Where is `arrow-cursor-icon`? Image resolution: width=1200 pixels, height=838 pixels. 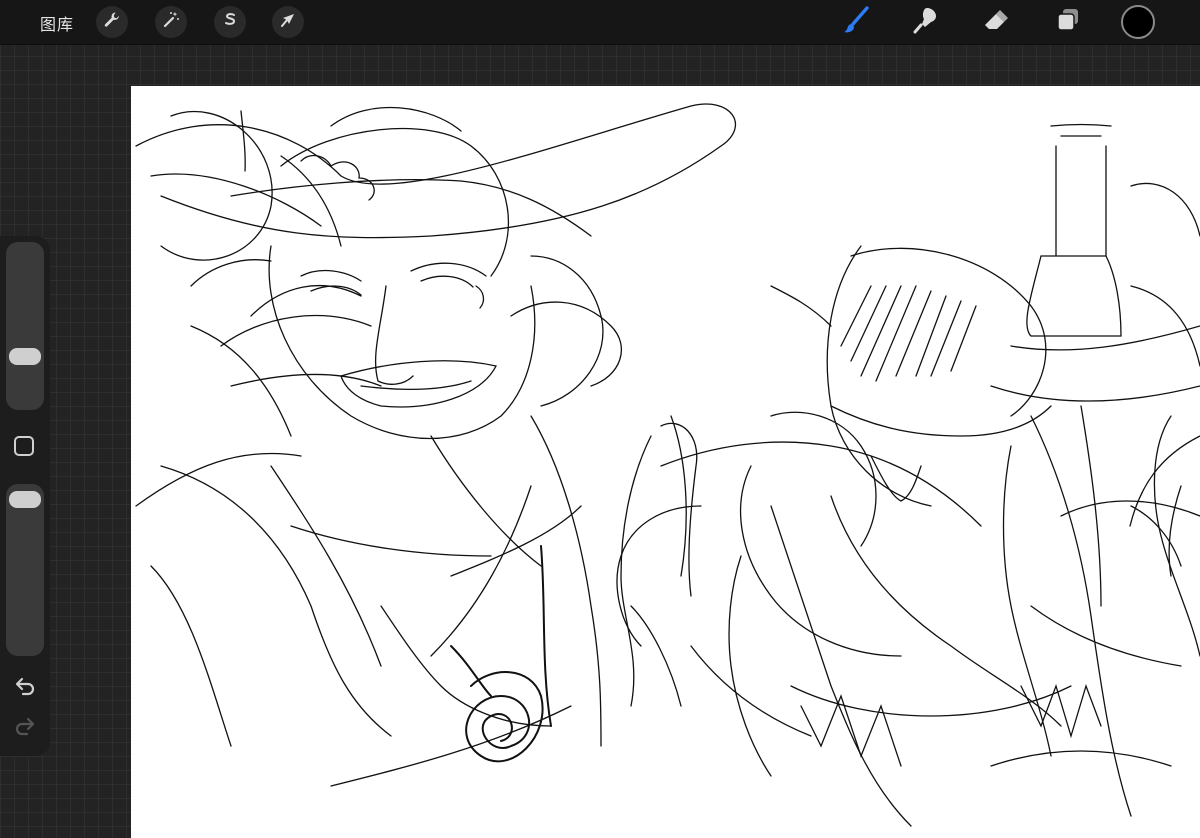
arrow-cursor-icon is located at coordinates (288, 22).